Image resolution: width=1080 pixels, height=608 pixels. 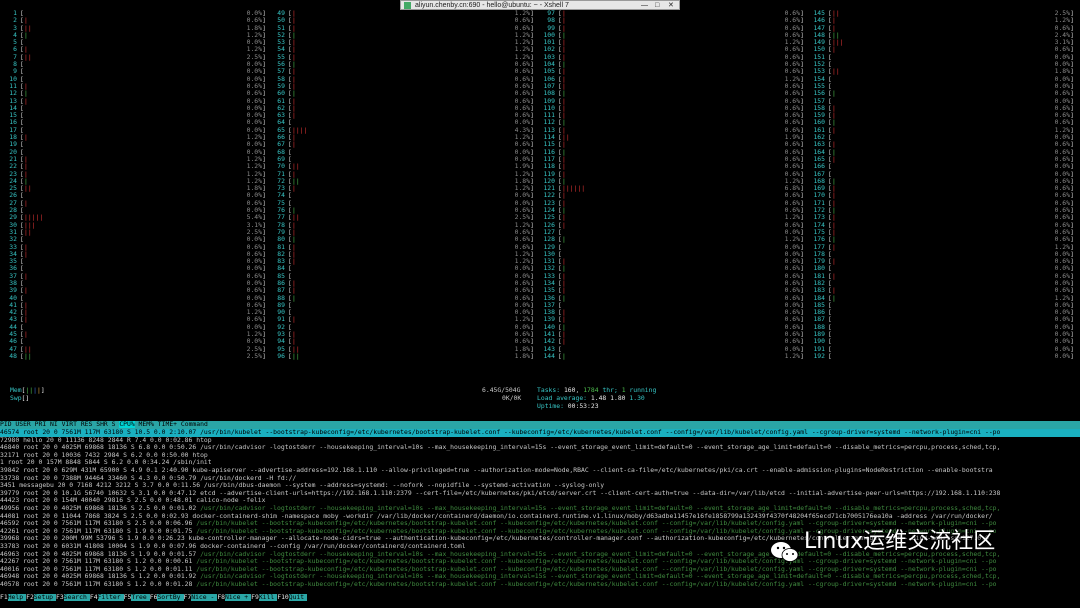 What do you see at coordinates (42, 424) in the screenshot?
I see `col-pri: PRI` at bounding box center [42, 424].